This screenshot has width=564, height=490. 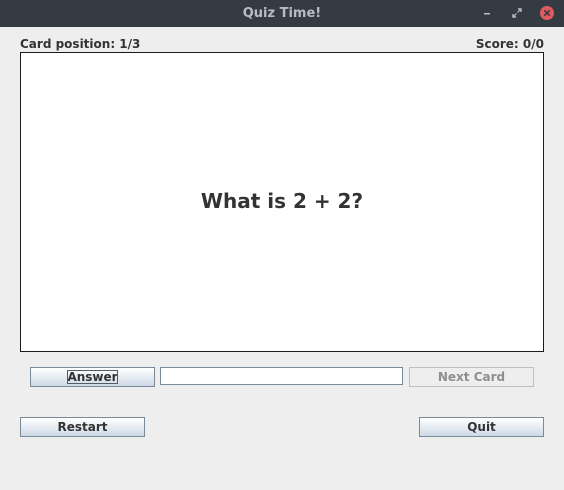 I want to click on focus-indicator, so click(x=92, y=377).